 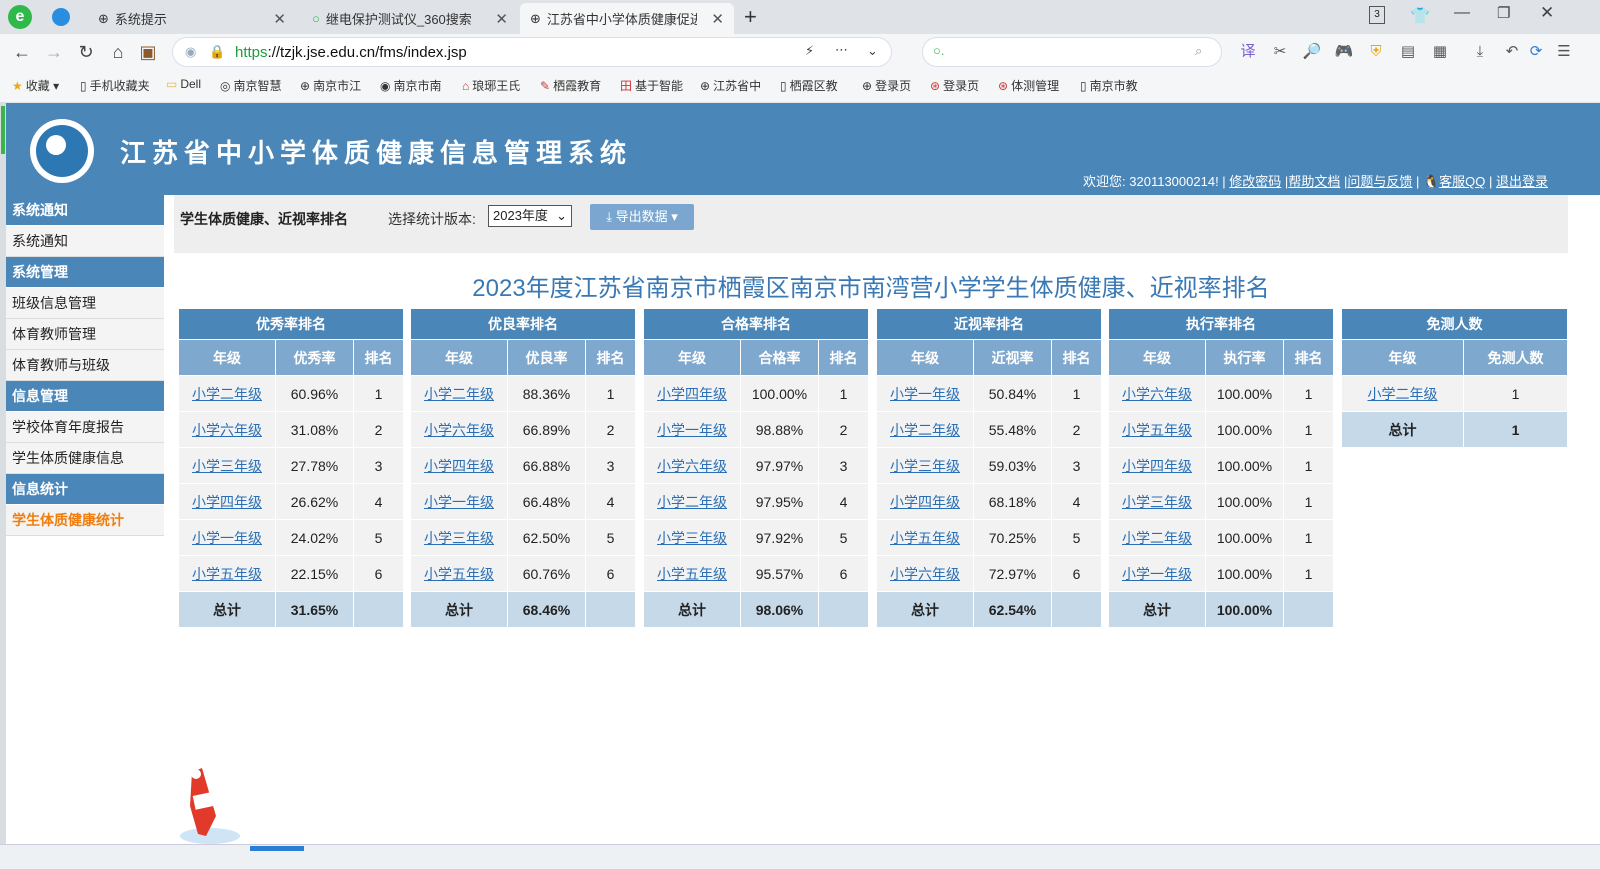 What do you see at coordinates (85, 458) in the screenshot?
I see `sidebar-item-student-health-info: 学生体质健康信息` at bounding box center [85, 458].